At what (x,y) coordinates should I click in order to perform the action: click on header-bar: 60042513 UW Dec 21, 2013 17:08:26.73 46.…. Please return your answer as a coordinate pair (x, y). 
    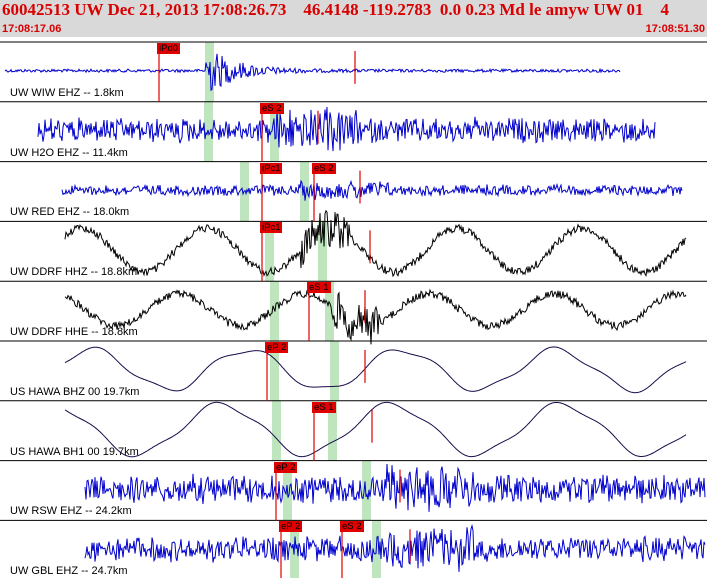
    Looking at the image, I should click on (353, 18).